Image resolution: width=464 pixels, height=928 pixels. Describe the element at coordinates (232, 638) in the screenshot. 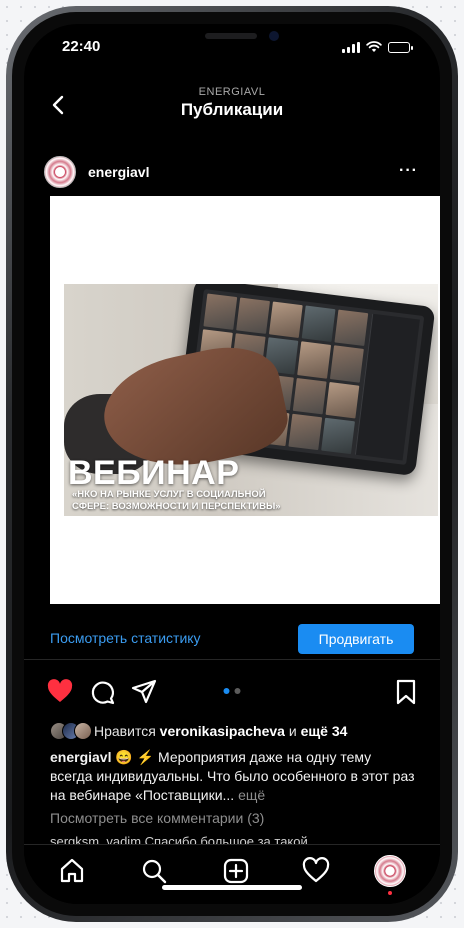

I see `insights-bar: Посмотреть статистику Продвигать` at that location.